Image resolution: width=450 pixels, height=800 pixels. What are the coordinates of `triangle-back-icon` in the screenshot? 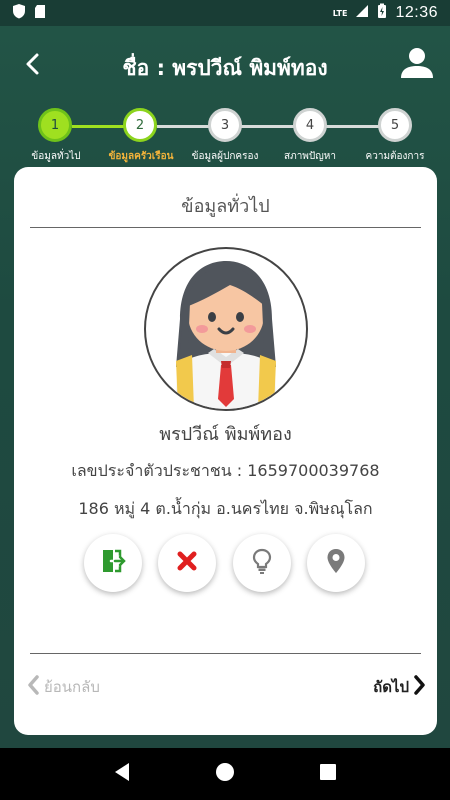 It's located at (122, 774).